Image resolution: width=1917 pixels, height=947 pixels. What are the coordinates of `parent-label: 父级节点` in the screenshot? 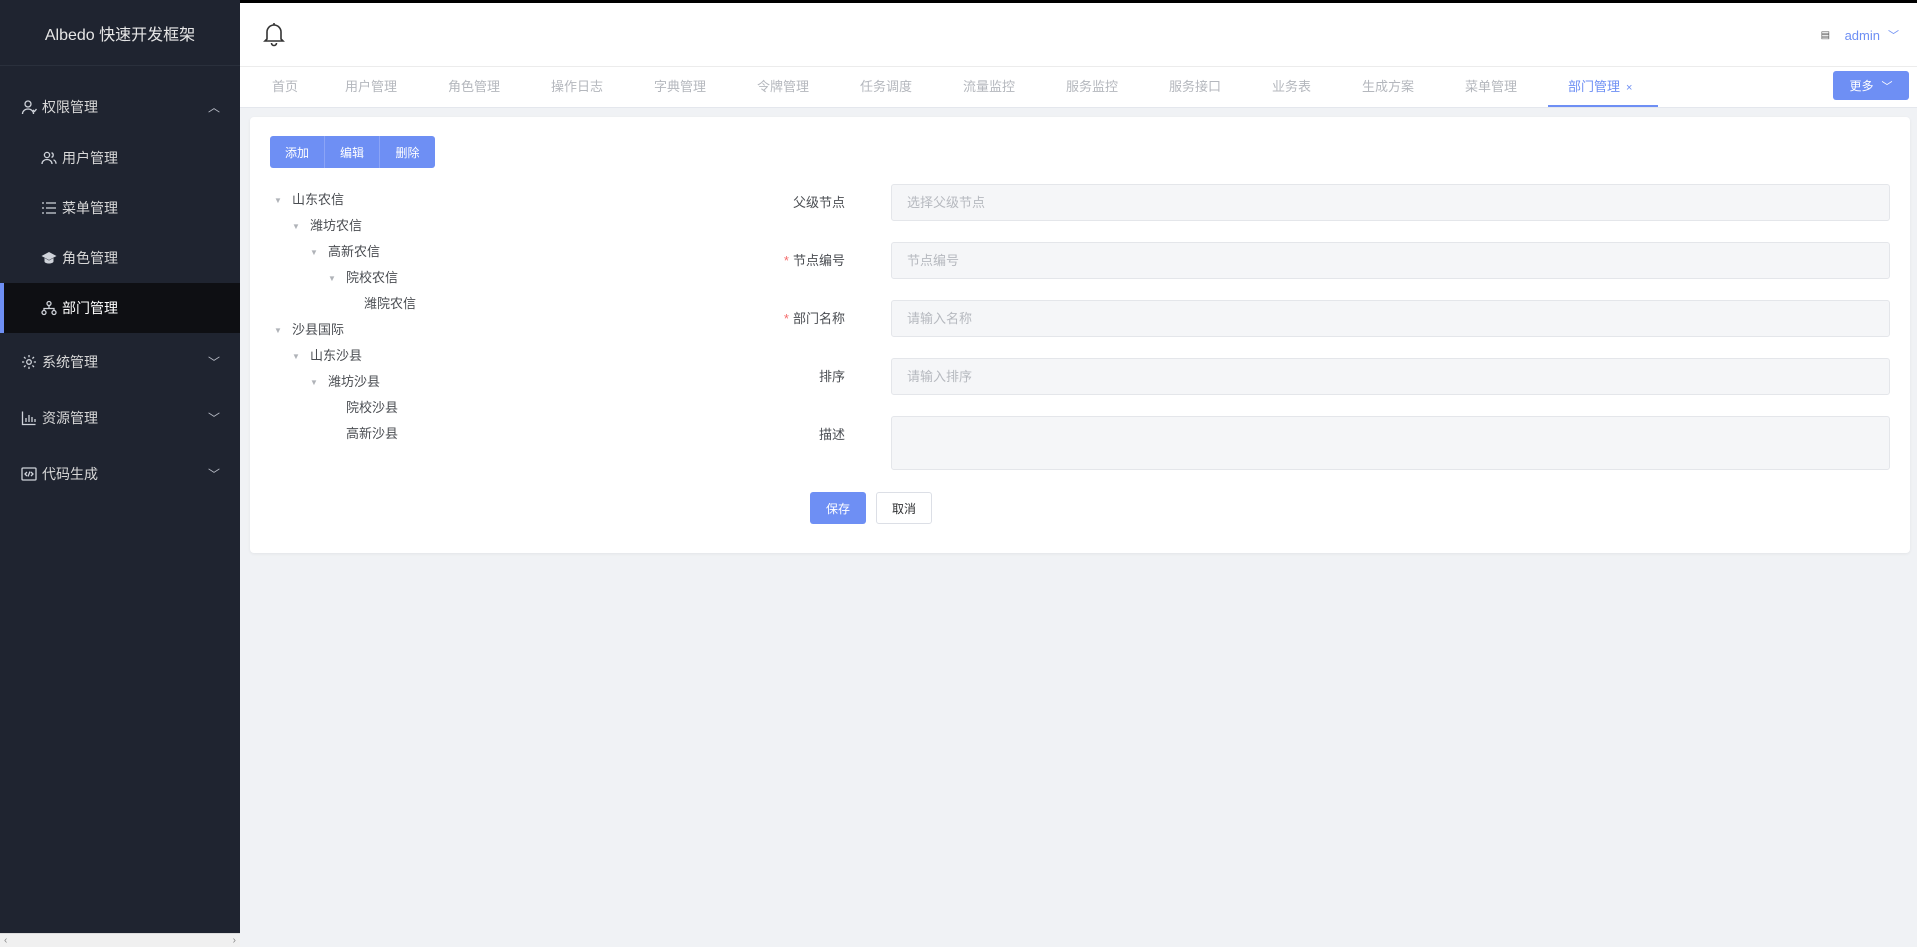 It's located at (785, 202).